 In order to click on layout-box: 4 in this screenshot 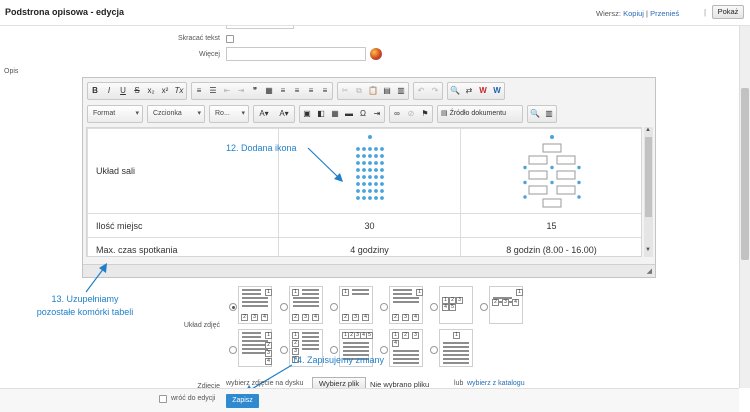, I will do `click(264, 317)`.